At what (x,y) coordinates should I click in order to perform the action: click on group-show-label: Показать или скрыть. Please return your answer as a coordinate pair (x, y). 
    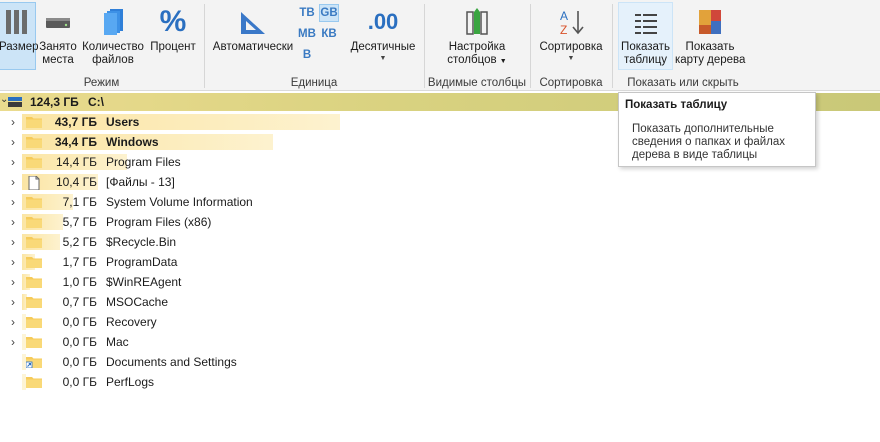
    Looking at the image, I should click on (683, 83).